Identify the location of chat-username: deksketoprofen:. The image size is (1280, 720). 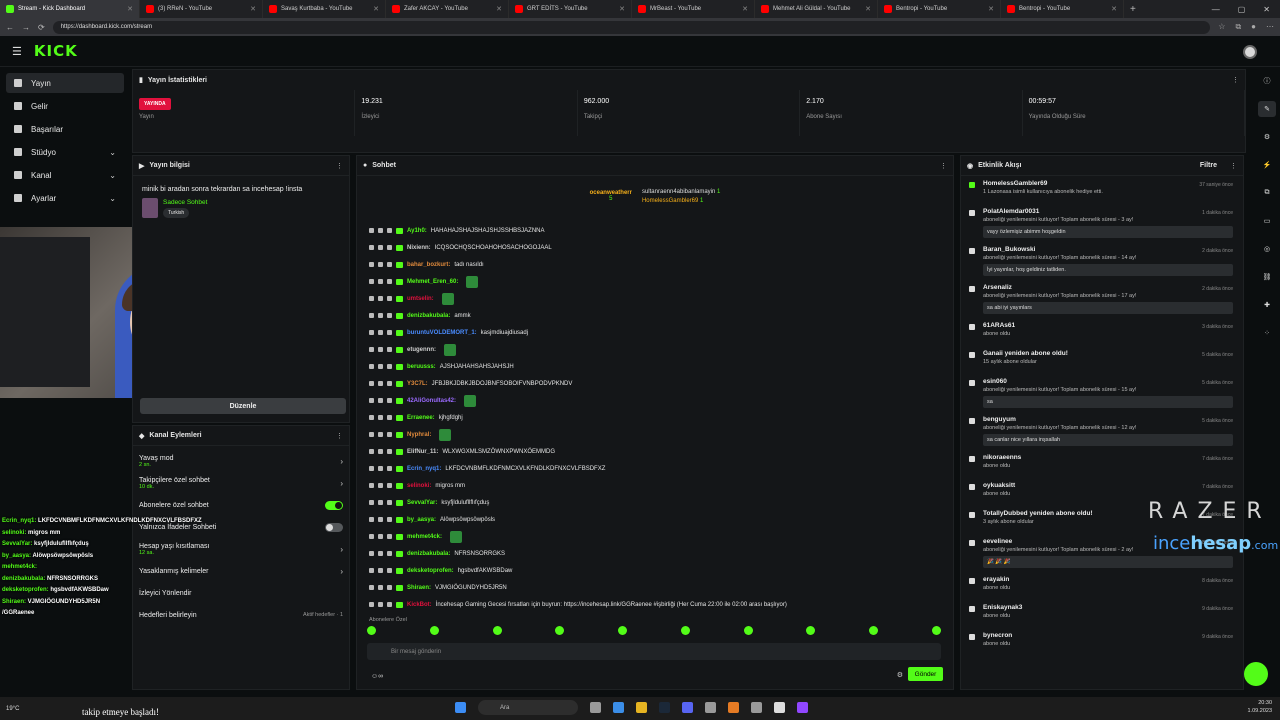
(430, 571).